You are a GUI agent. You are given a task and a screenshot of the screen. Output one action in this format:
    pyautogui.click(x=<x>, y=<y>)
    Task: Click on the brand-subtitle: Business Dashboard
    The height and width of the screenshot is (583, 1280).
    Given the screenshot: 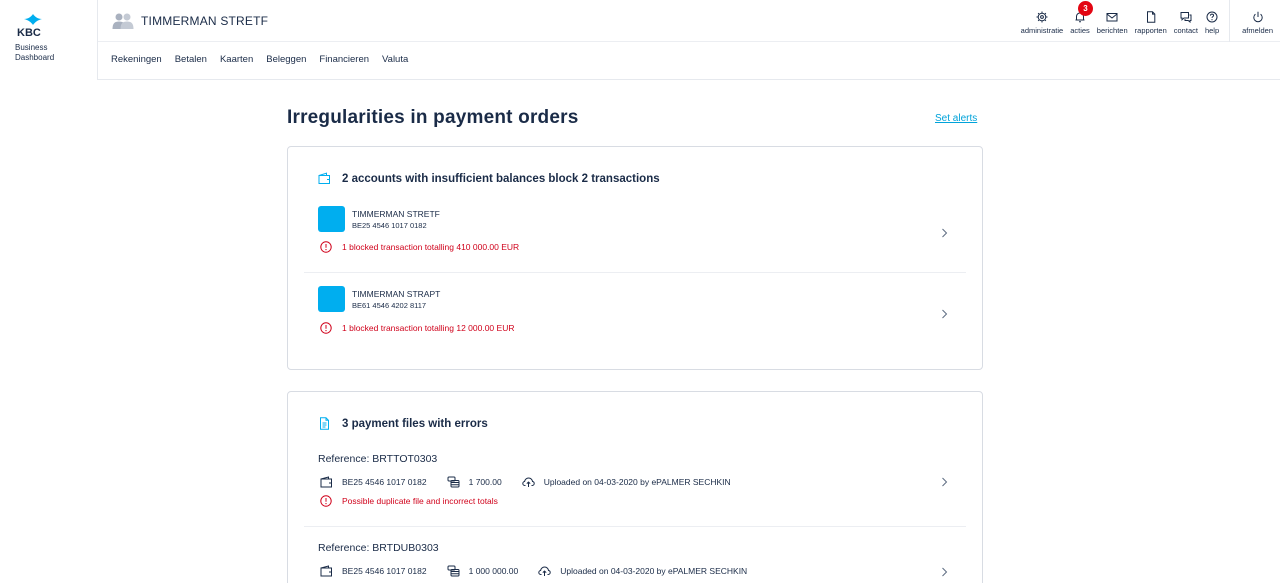 What is the action you would take?
    pyautogui.click(x=34, y=53)
    